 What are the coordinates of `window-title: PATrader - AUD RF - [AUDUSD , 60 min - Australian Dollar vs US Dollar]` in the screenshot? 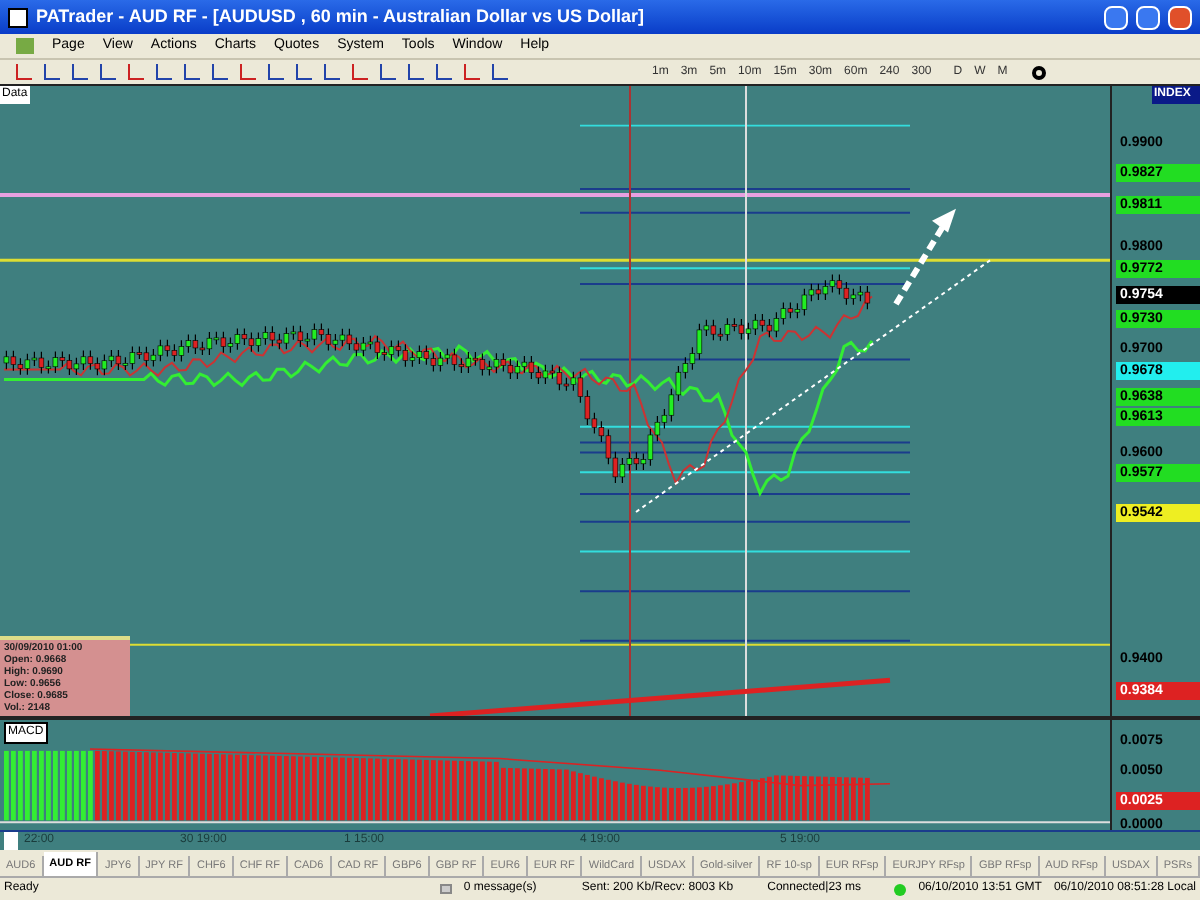 It's located at (341, 16).